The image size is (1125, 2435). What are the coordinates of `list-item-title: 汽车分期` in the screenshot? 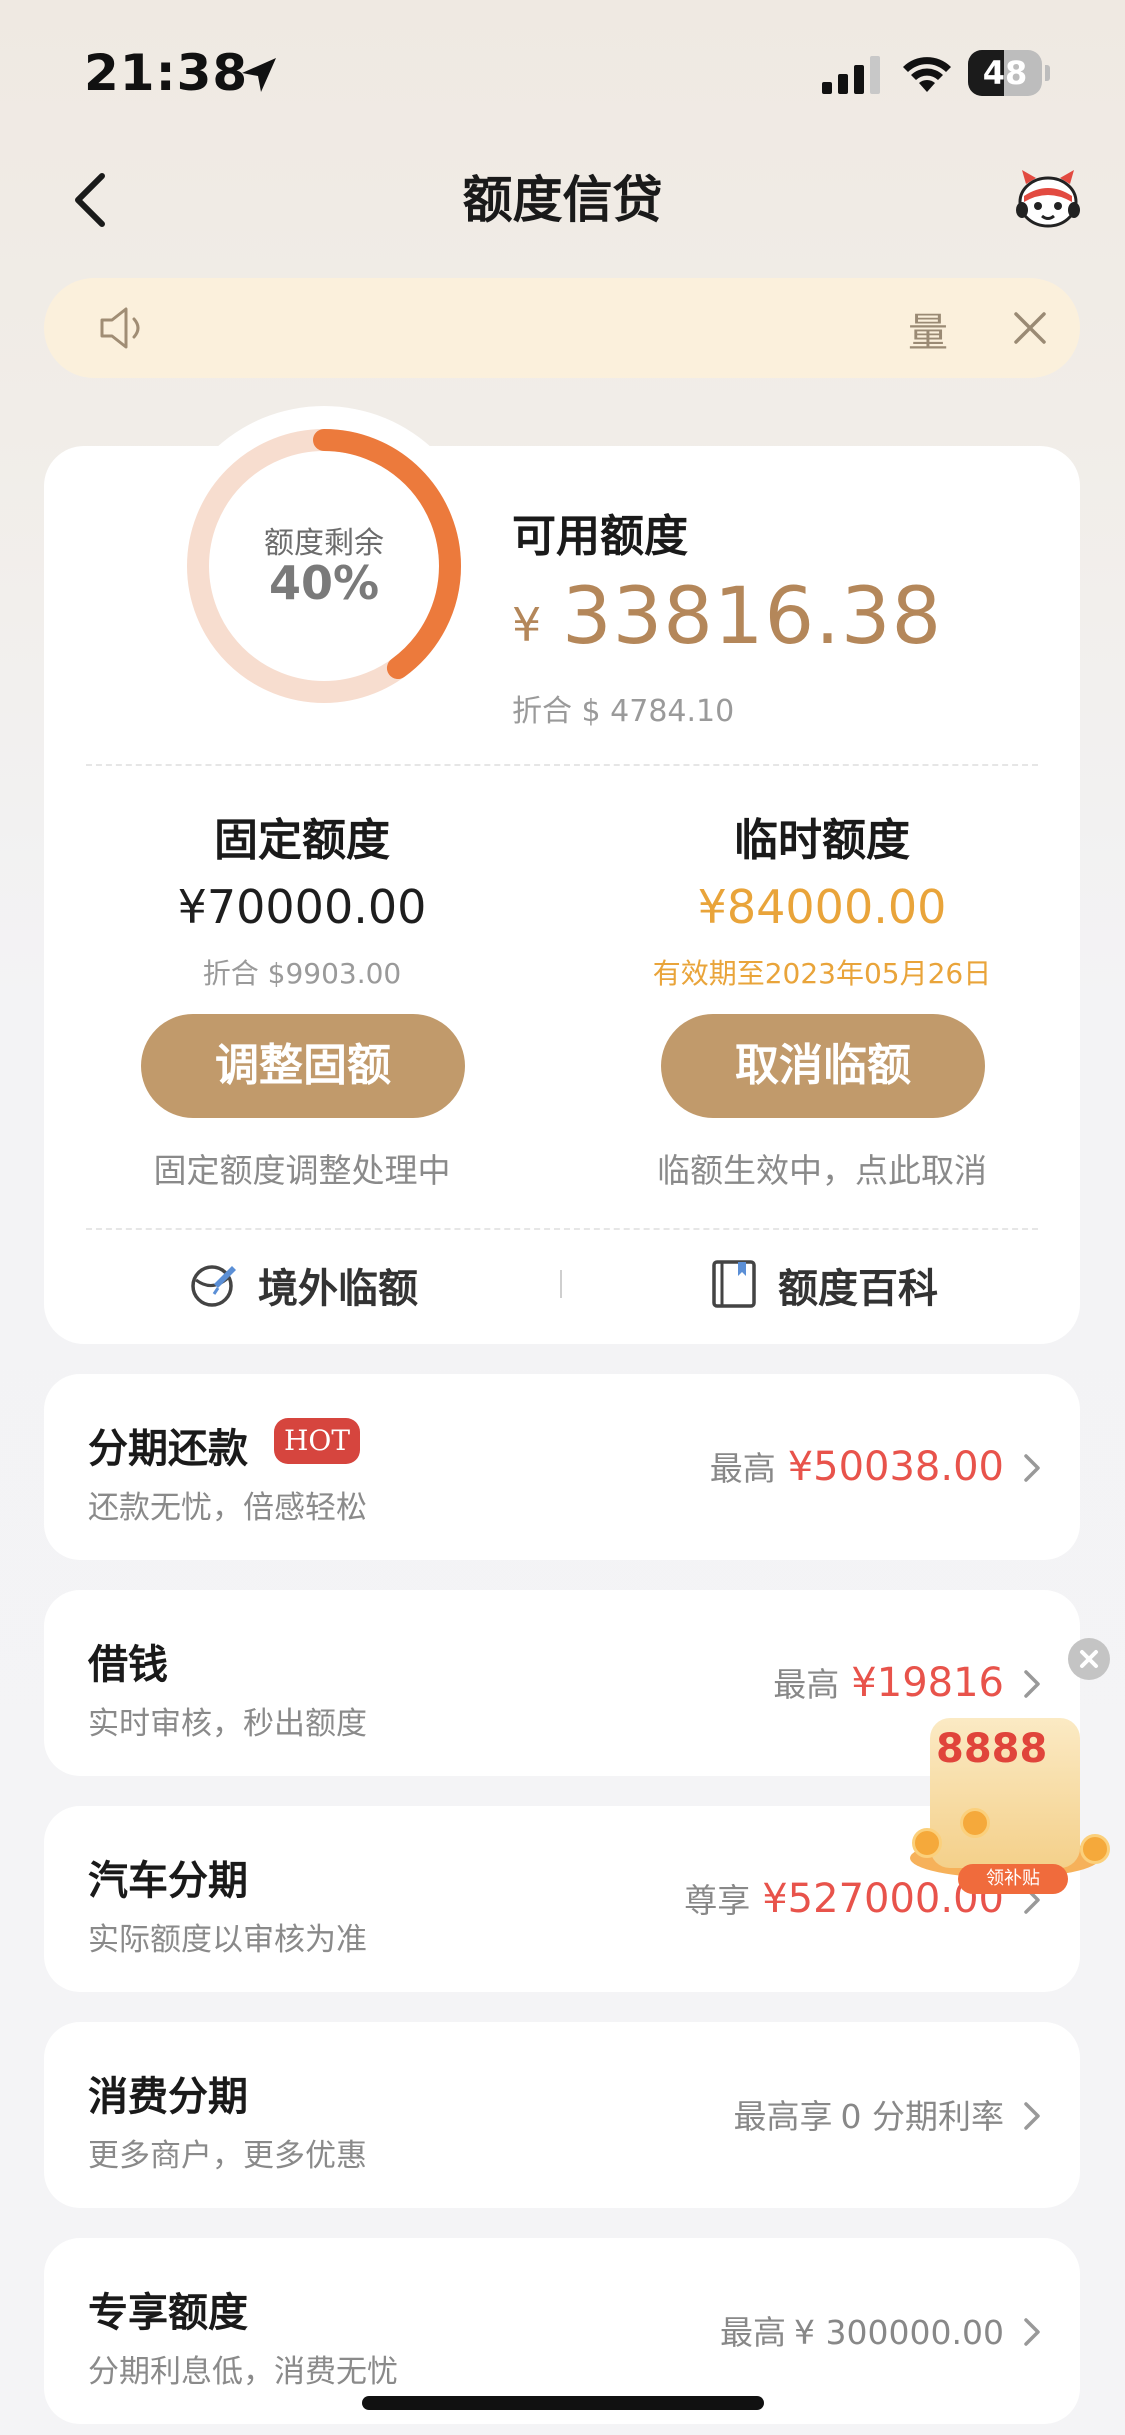 It's located at (168, 1881).